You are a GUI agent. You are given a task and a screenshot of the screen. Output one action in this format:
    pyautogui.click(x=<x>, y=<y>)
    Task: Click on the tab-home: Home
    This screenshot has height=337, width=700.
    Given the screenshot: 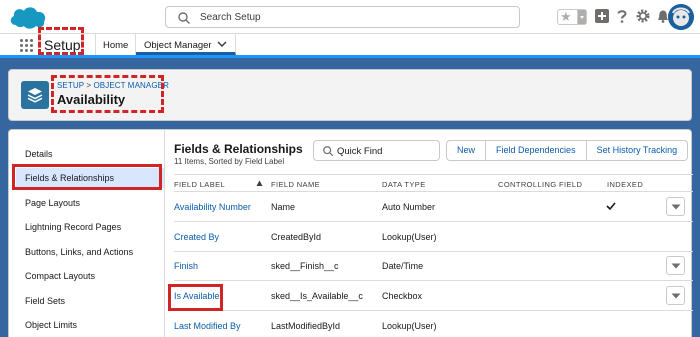 What is the action you would take?
    pyautogui.click(x=115, y=44)
    